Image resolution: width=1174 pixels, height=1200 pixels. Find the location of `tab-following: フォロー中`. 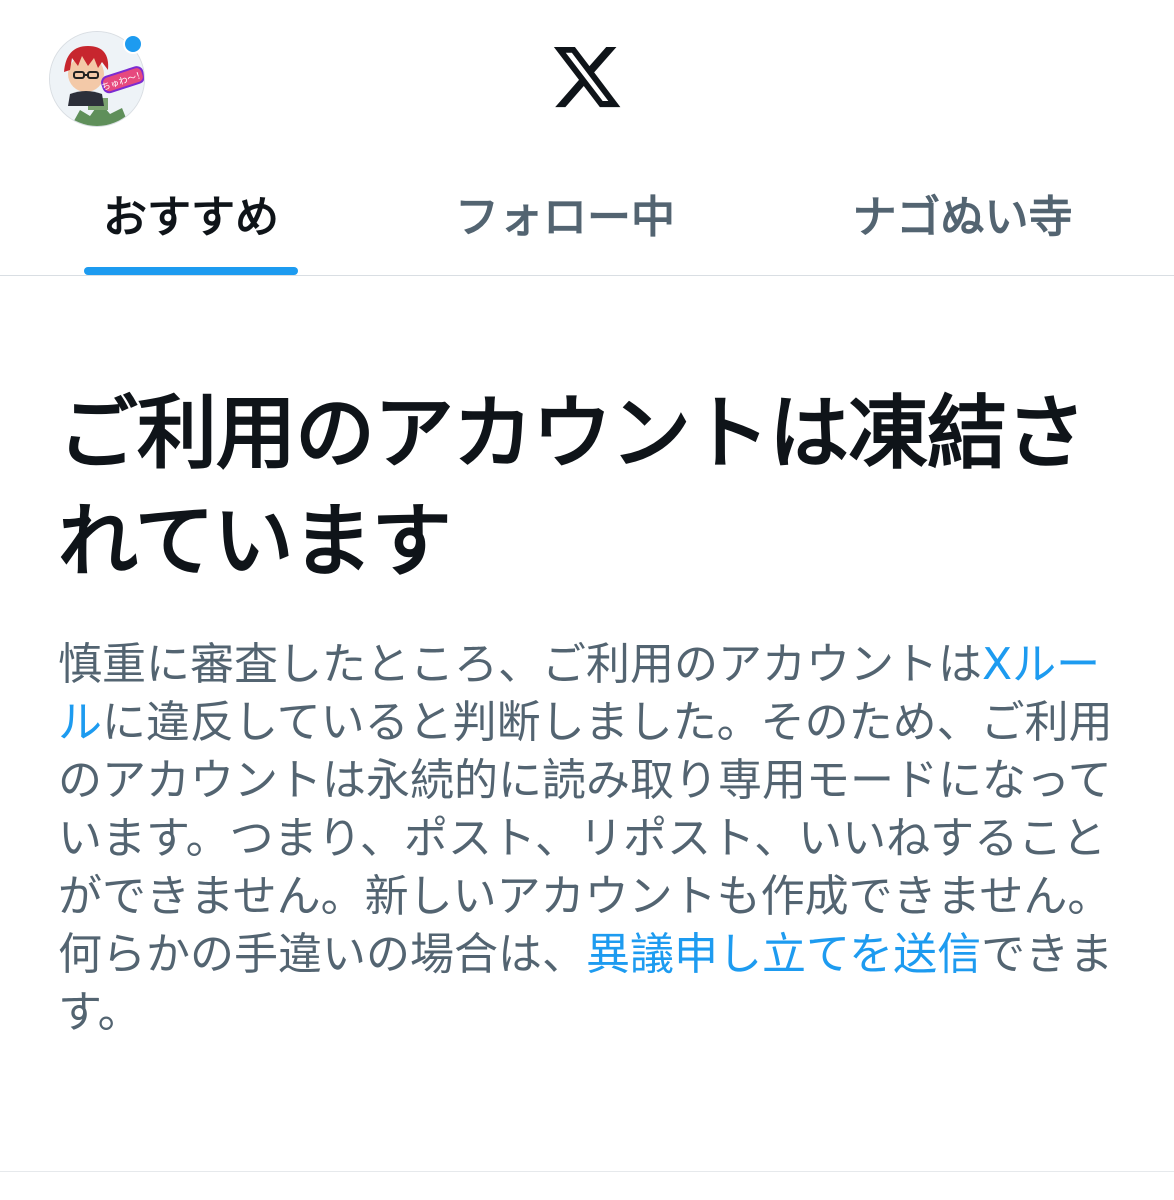

tab-following: フォロー中 is located at coordinates (565, 212).